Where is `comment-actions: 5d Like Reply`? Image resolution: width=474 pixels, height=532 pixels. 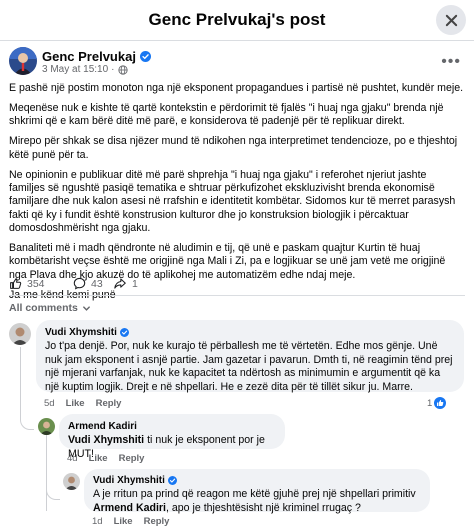 comment-actions: 5d Like Reply is located at coordinates (82, 403).